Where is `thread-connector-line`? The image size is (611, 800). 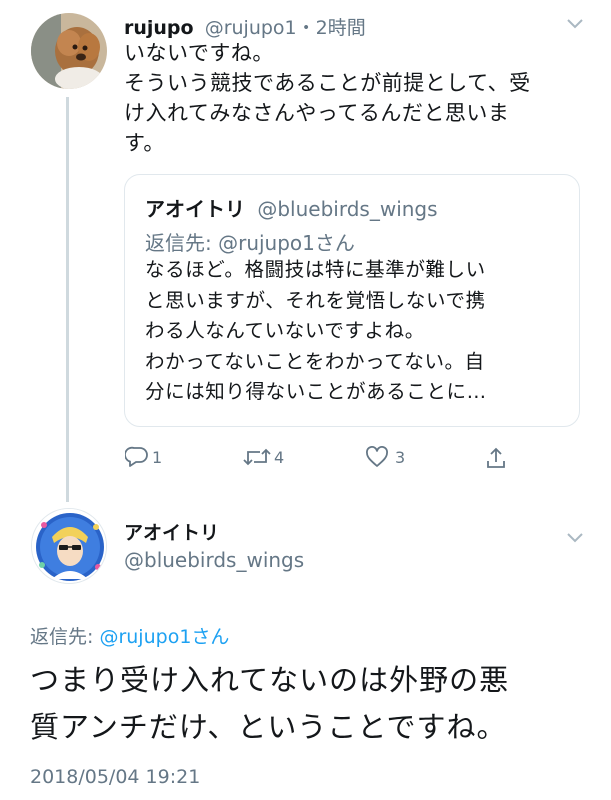
thread-connector-line is located at coordinates (67, 299).